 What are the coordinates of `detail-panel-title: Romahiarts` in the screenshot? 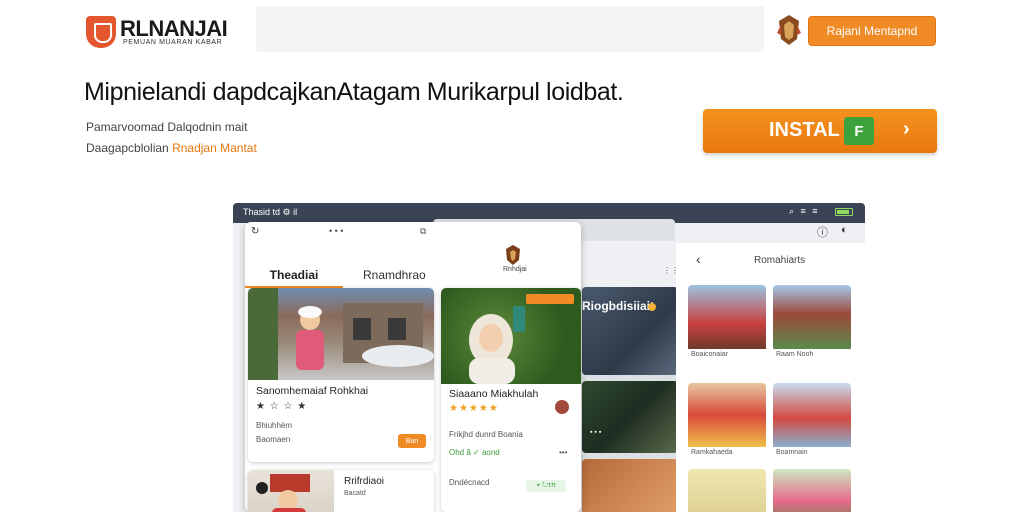 It's located at (780, 260).